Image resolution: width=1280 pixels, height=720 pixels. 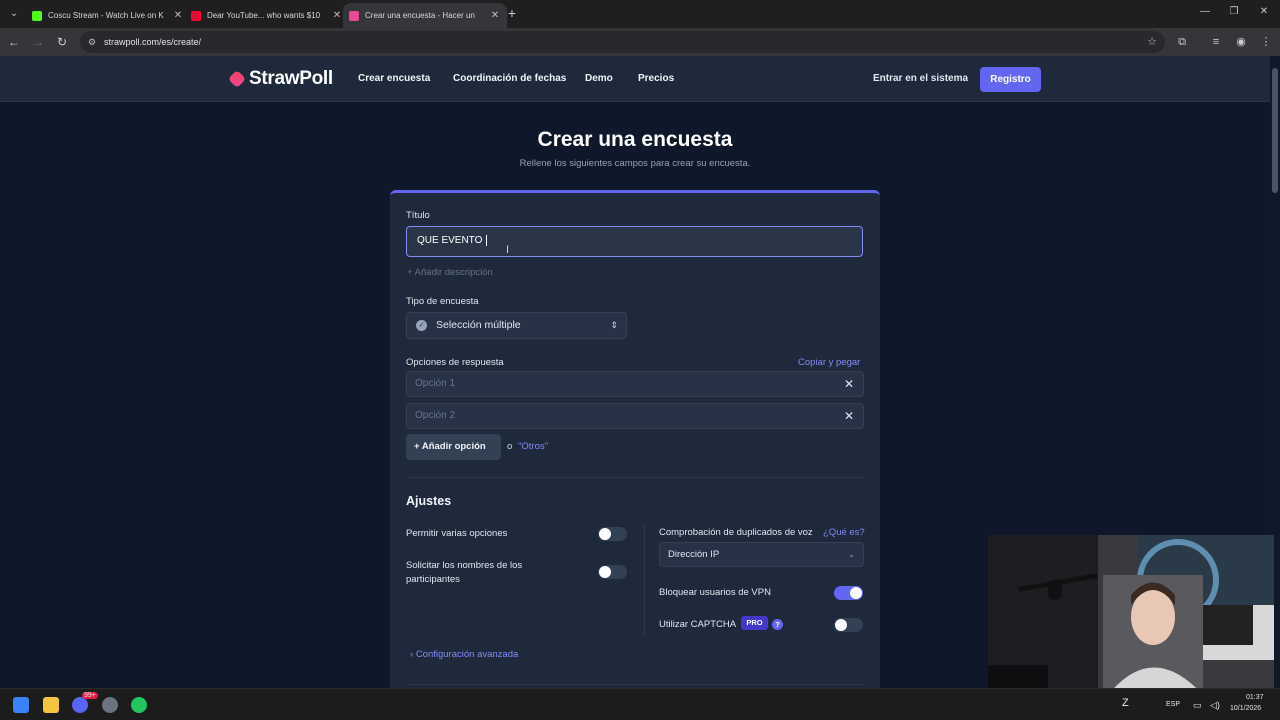 I want to click on duplicate-check-select: Dirección IP ⌄, so click(x=761, y=554).